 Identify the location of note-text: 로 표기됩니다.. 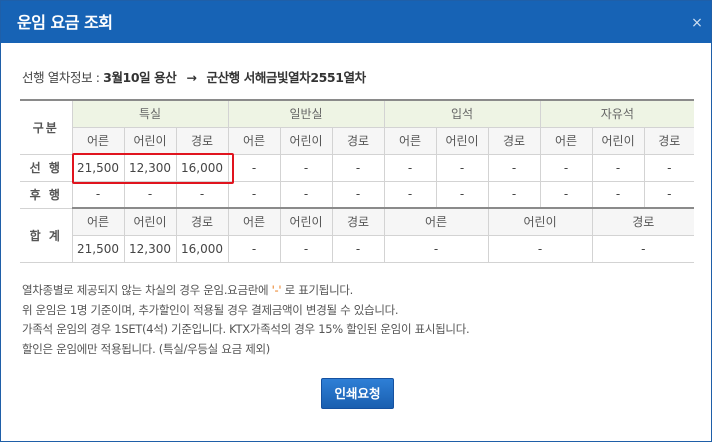
(317, 290).